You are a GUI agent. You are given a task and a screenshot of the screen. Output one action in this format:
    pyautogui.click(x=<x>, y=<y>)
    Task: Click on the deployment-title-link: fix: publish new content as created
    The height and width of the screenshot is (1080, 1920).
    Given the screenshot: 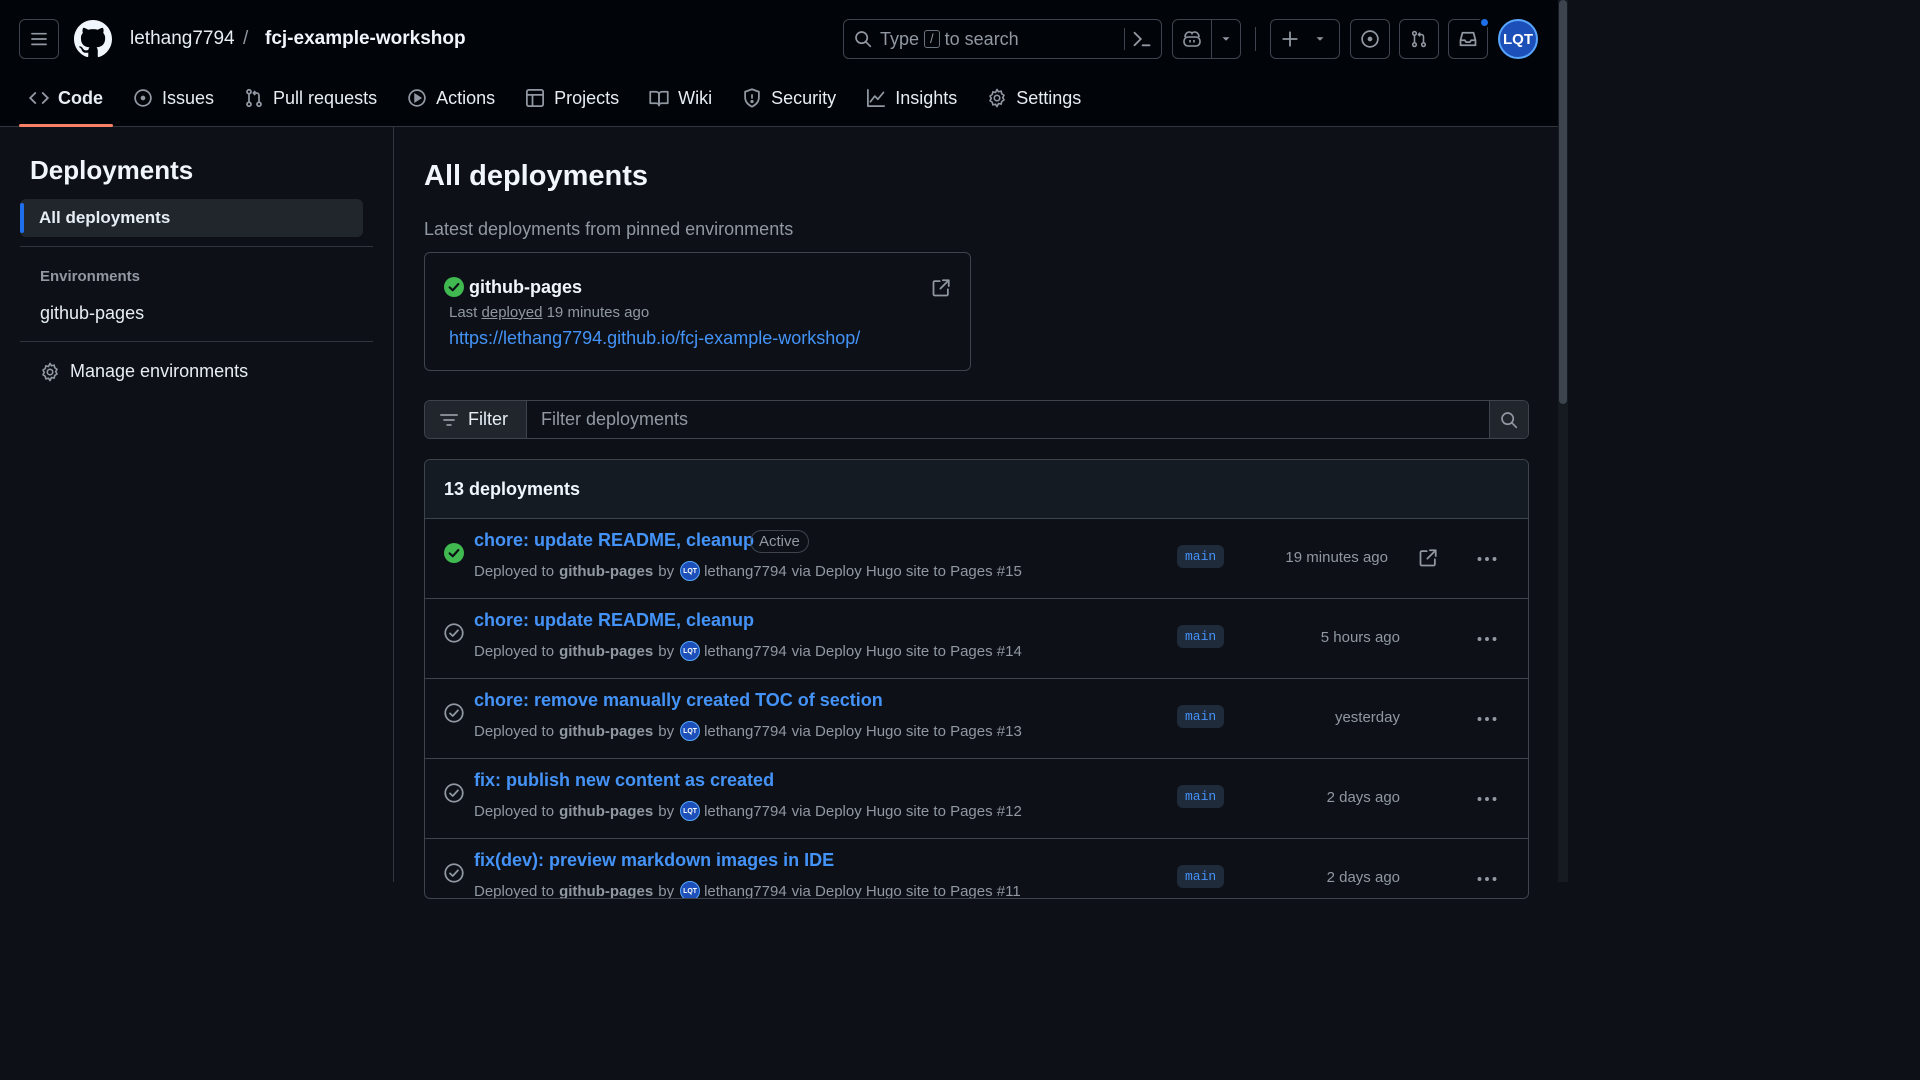 What is the action you would take?
    pyautogui.click(x=624, y=780)
    